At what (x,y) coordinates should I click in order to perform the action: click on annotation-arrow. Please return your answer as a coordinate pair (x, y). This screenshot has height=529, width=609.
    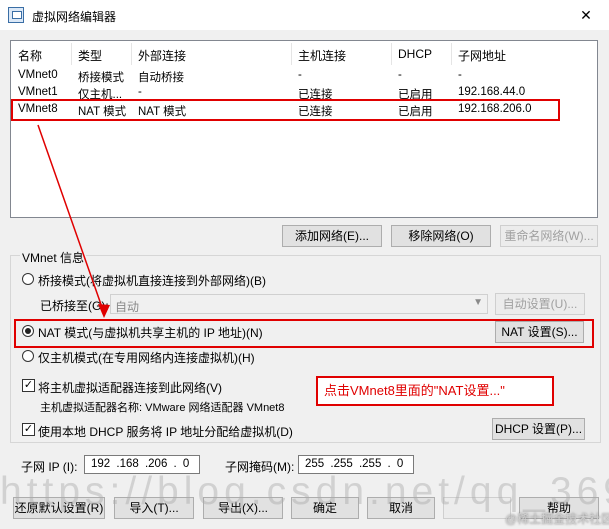
    Looking at the image, I should click on (73, 221).